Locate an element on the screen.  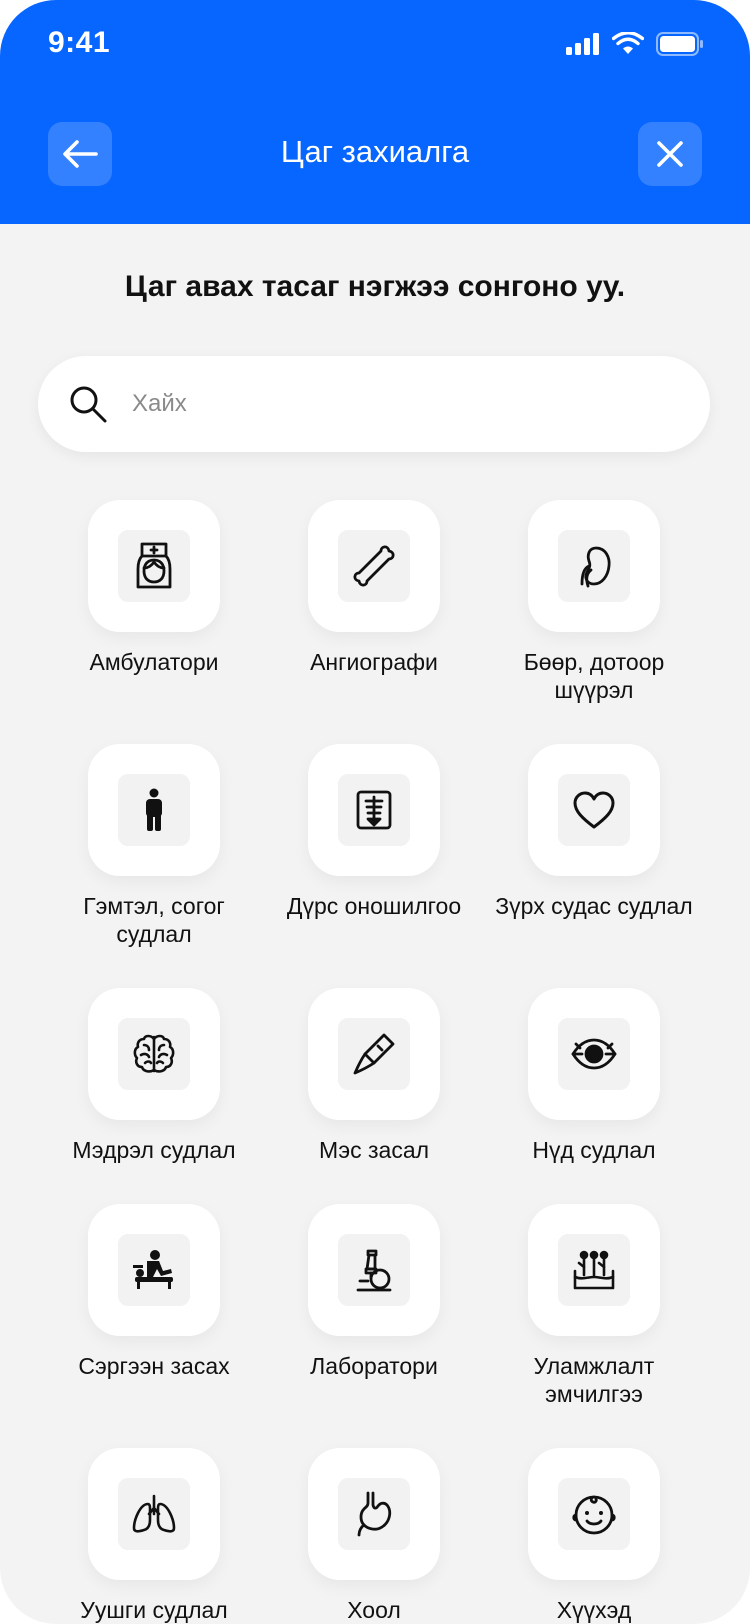
category-item: Бөөр, дотоор шүүрэл is located at coordinates (594, 602).